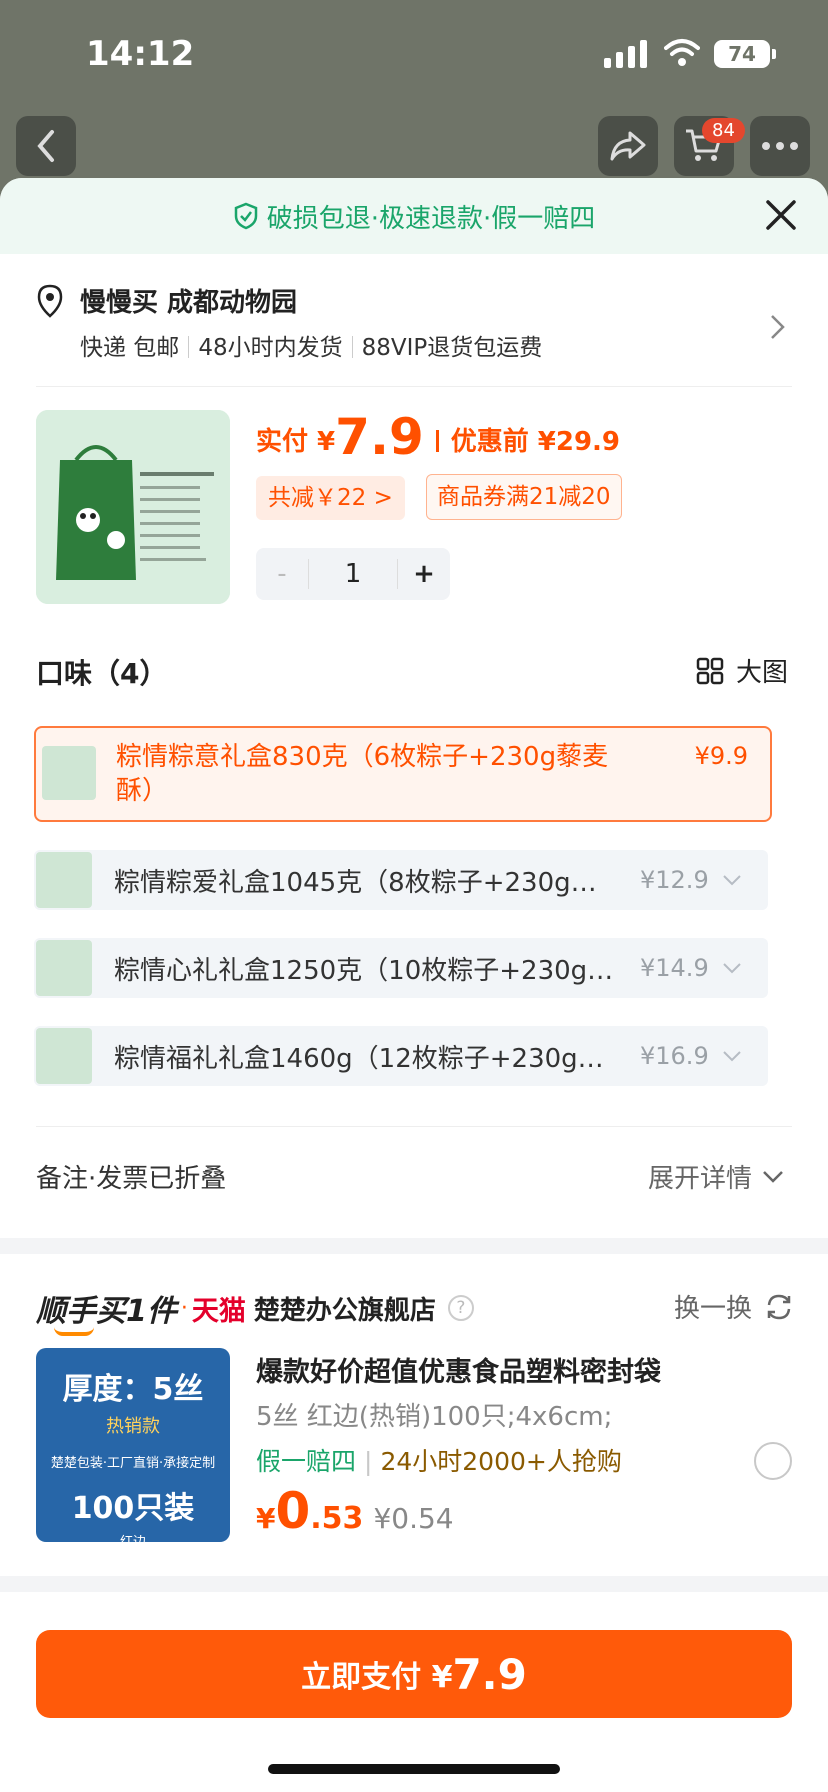  I want to click on address-name: 慢慢买 成都动物园, so click(189, 303).